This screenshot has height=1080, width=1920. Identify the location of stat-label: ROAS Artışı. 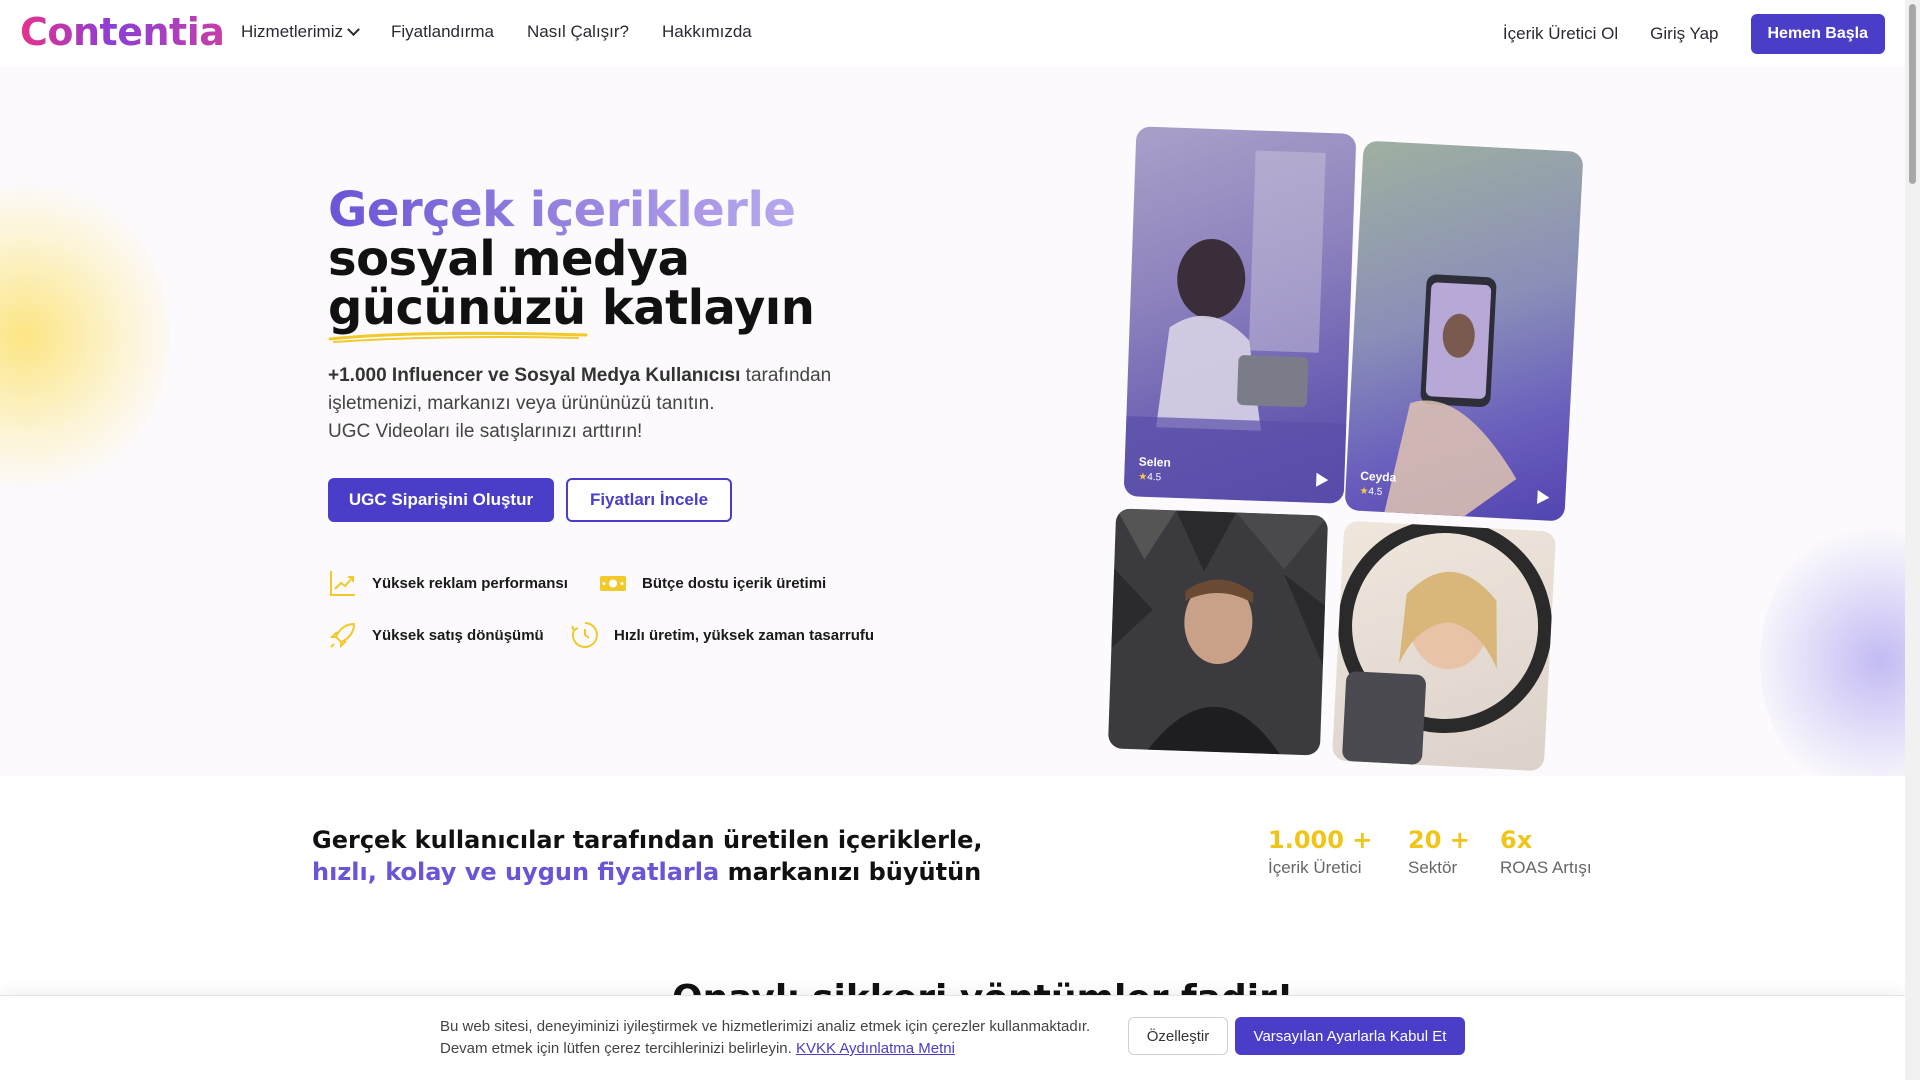
(1546, 867).